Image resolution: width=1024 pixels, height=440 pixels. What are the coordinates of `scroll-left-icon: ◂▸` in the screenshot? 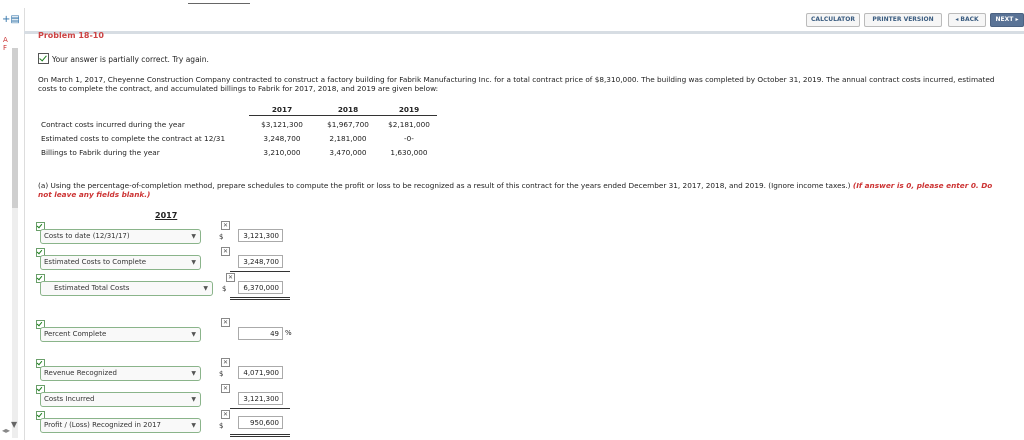 It's located at (6, 430).